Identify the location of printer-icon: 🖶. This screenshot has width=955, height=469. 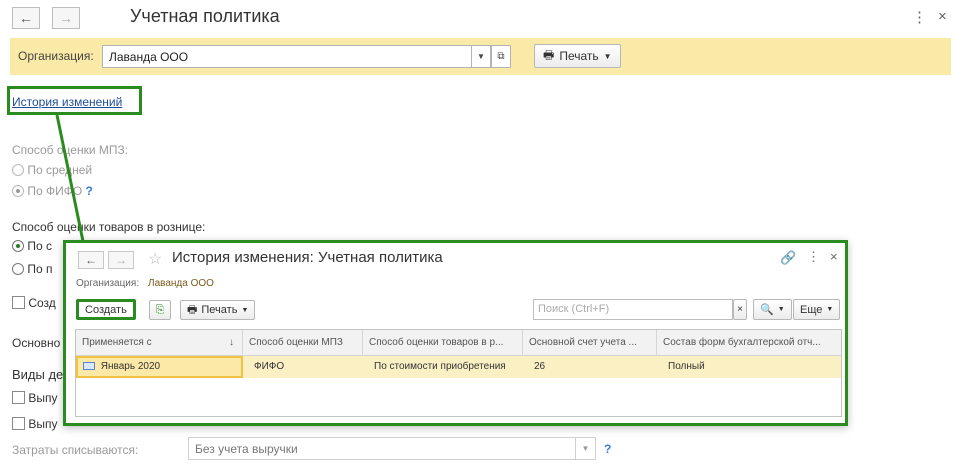
(192, 309).